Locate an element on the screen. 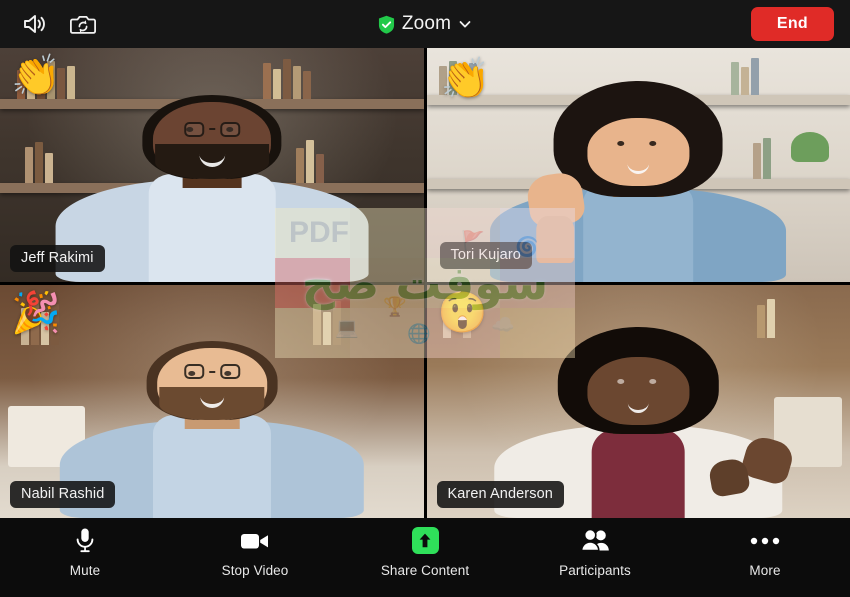 This screenshot has width=850, height=597. toolbar-label: Participants is located at coordinates (595, 570).